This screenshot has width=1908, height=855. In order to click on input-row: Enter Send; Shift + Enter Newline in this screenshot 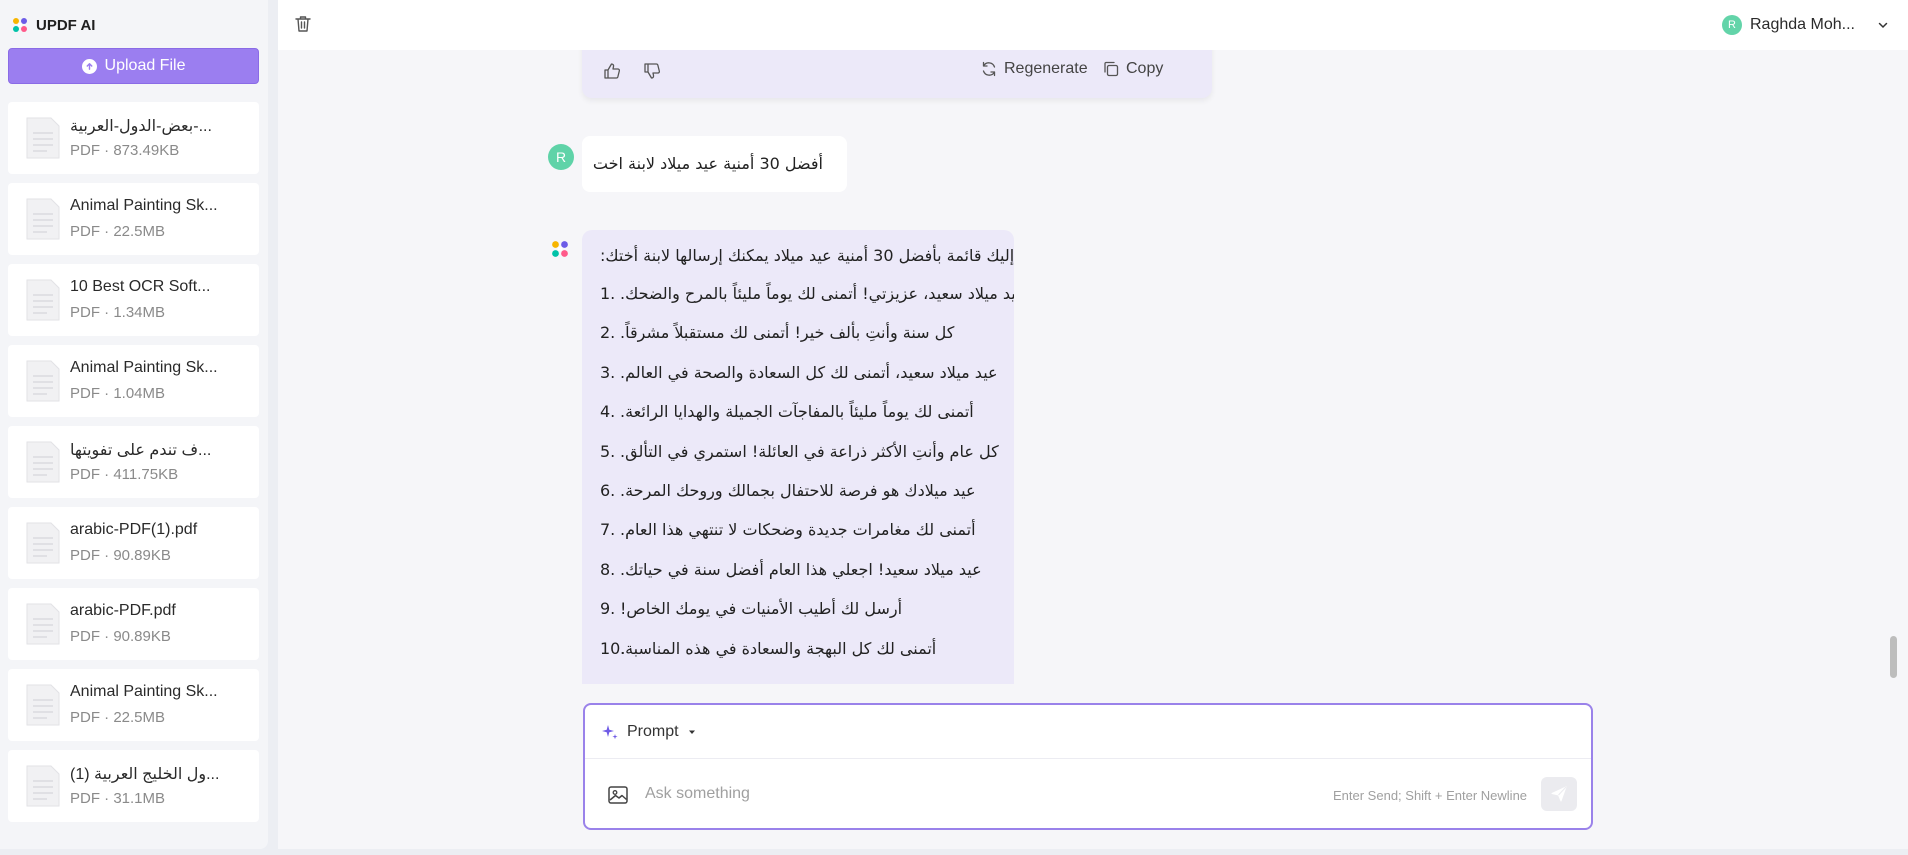, I will do `click(1088, 794)`.